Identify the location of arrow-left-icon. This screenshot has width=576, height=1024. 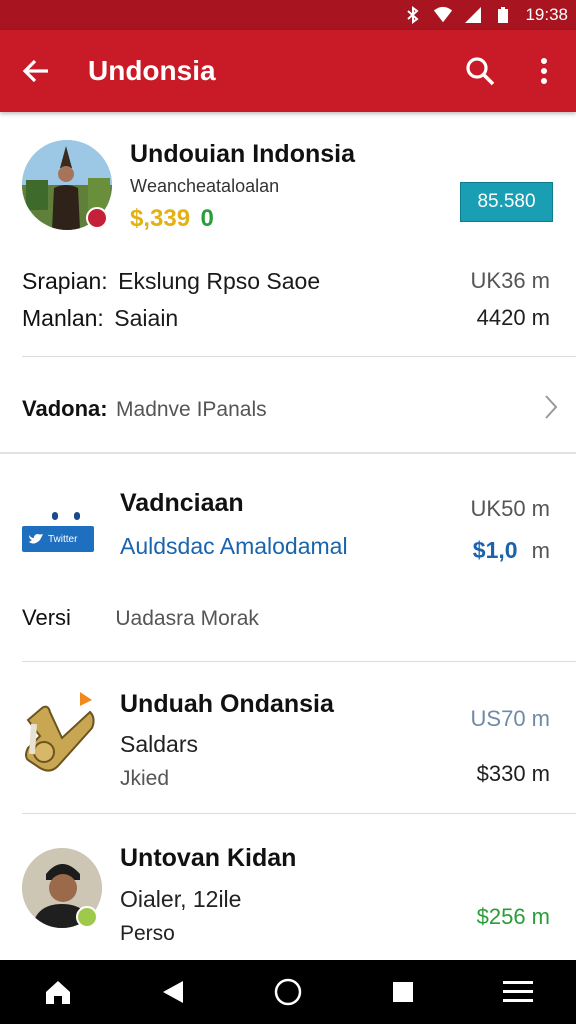
(35, 71).